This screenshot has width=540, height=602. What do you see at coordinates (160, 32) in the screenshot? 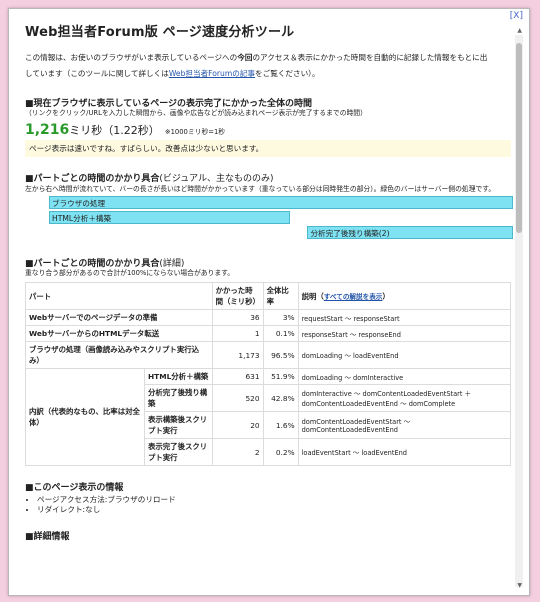
I see `page-title: Web担当者Forum版 ページ速度分析ツール` at bounding box center [160, 32].